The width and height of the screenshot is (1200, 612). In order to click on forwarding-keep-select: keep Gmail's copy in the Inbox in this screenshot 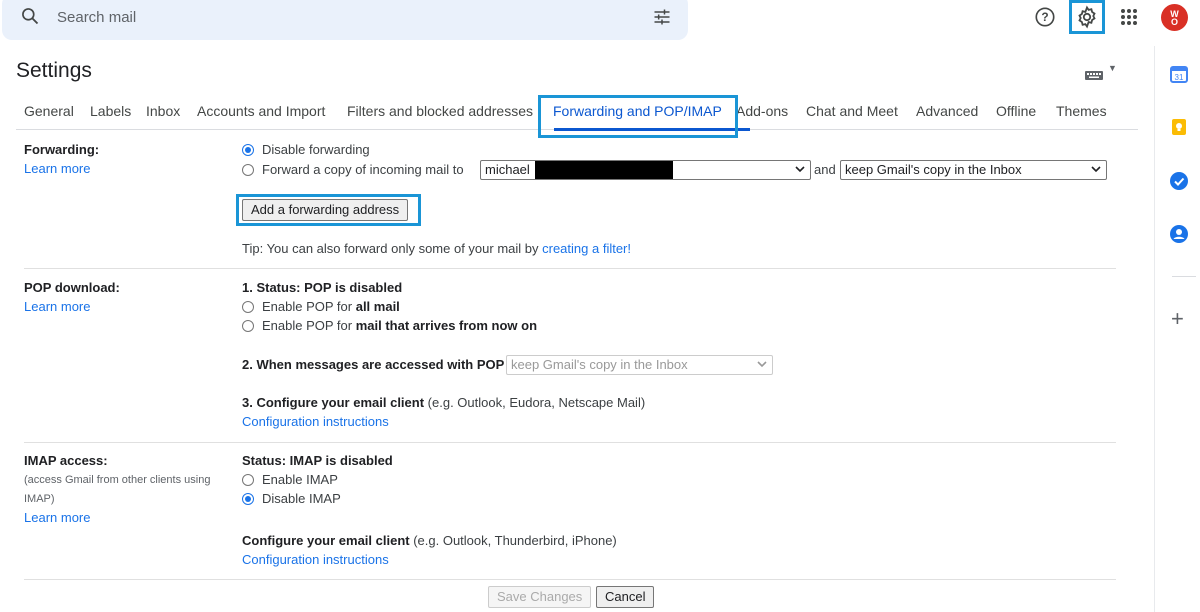, I will do `click(973, 170)`.